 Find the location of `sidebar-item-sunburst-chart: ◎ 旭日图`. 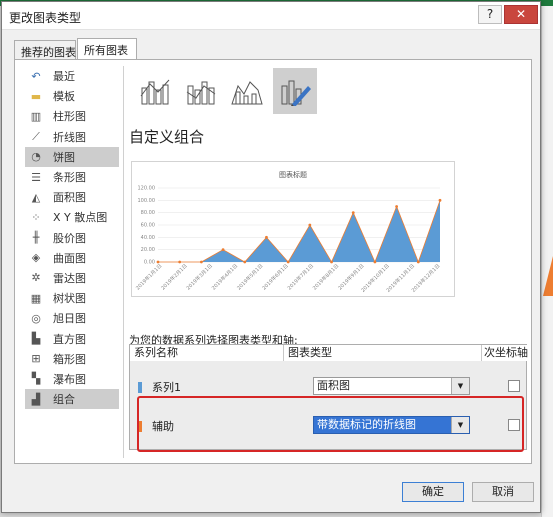

sidebar-item-sunburst-chart: ◎ 旭日图 is located at coordinates (72, 318).